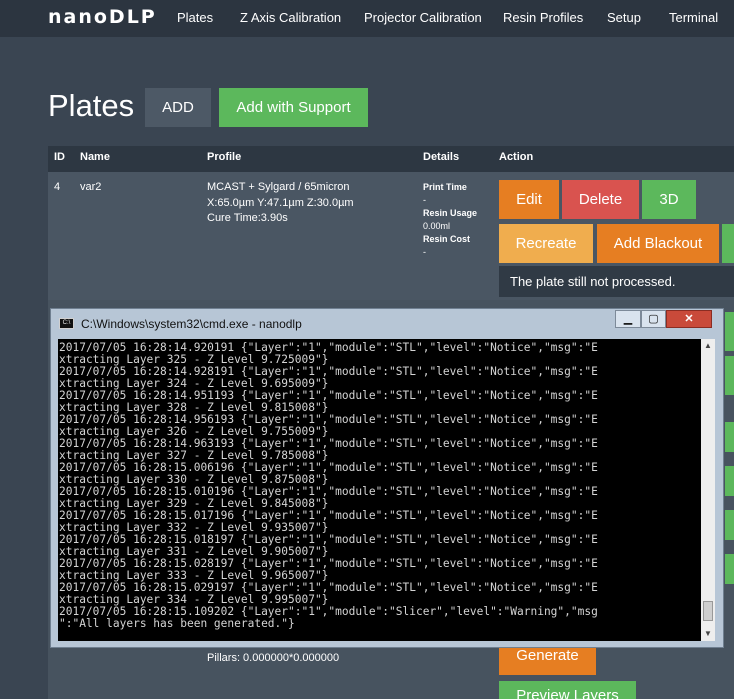  I want to click on add-with-support-button: Add with Support, so click(293, 107).